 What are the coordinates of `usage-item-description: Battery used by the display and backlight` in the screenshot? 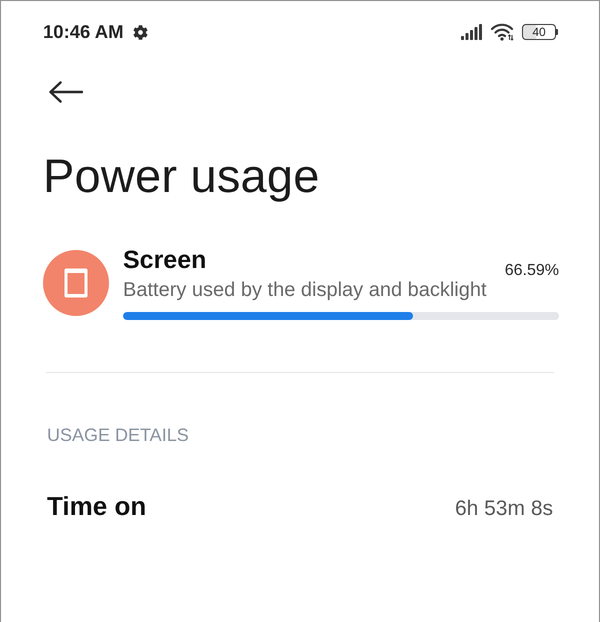 It's located at (305, 290).